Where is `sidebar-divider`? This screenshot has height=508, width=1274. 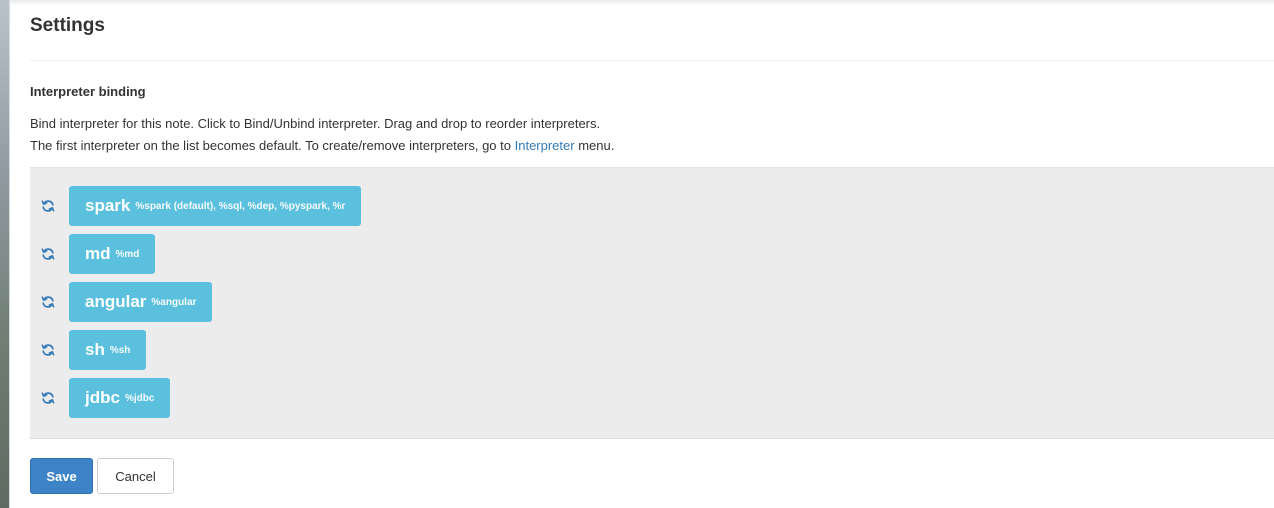
sidebar-divider is located at coordinates (9, 254).